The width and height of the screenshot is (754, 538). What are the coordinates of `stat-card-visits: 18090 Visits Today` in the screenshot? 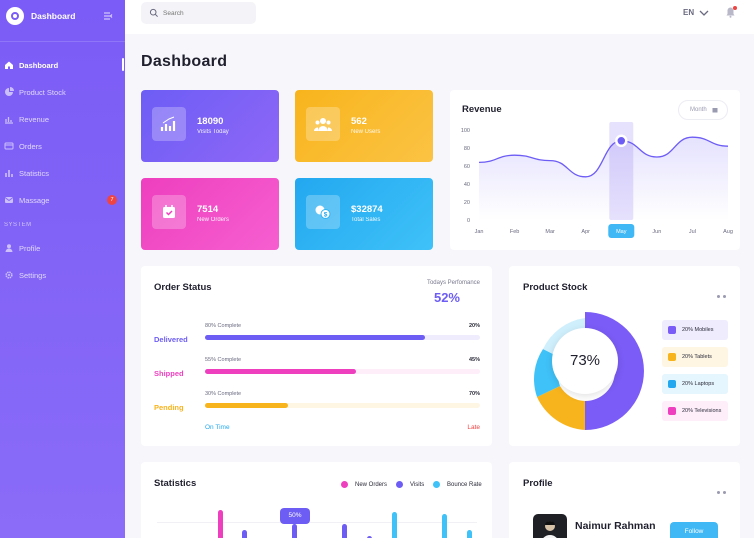 It's located at (210, 126).